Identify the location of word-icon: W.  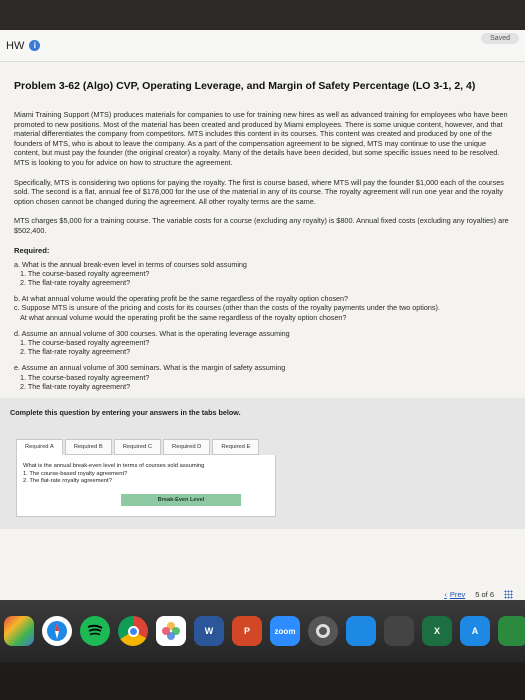
(209, 631).